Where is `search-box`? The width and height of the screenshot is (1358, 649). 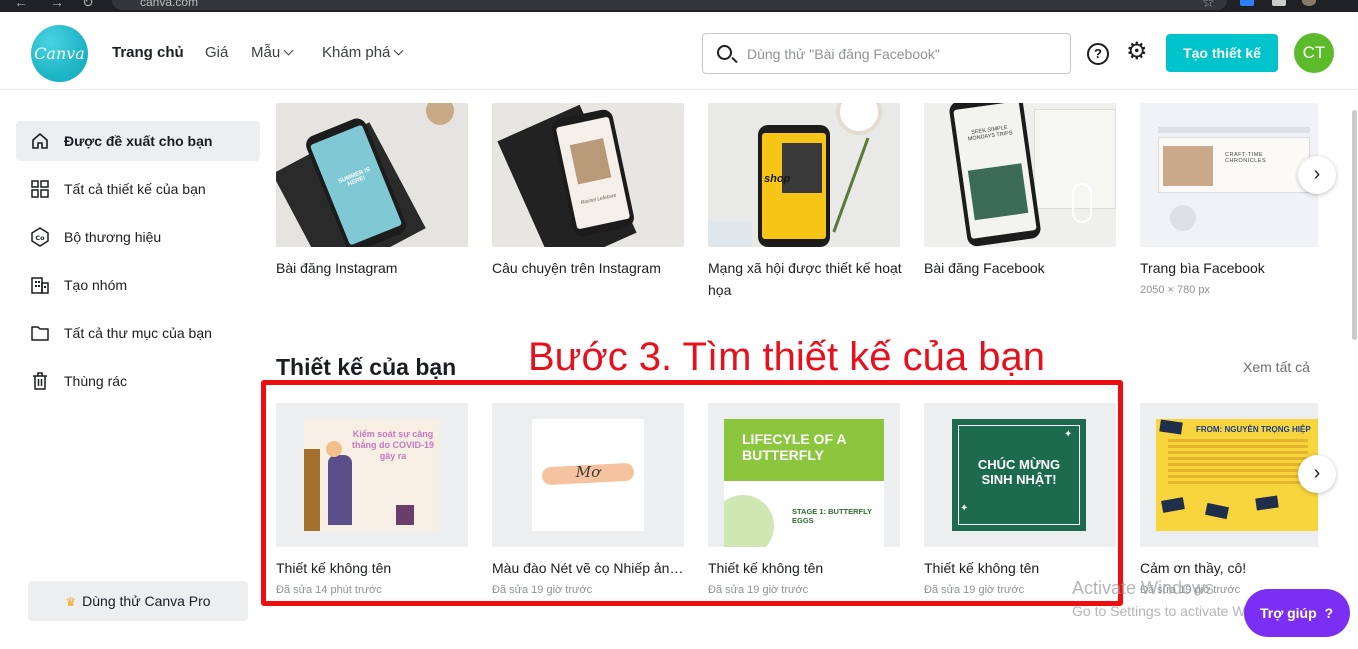 search-box is located at coordinates (886, 53).